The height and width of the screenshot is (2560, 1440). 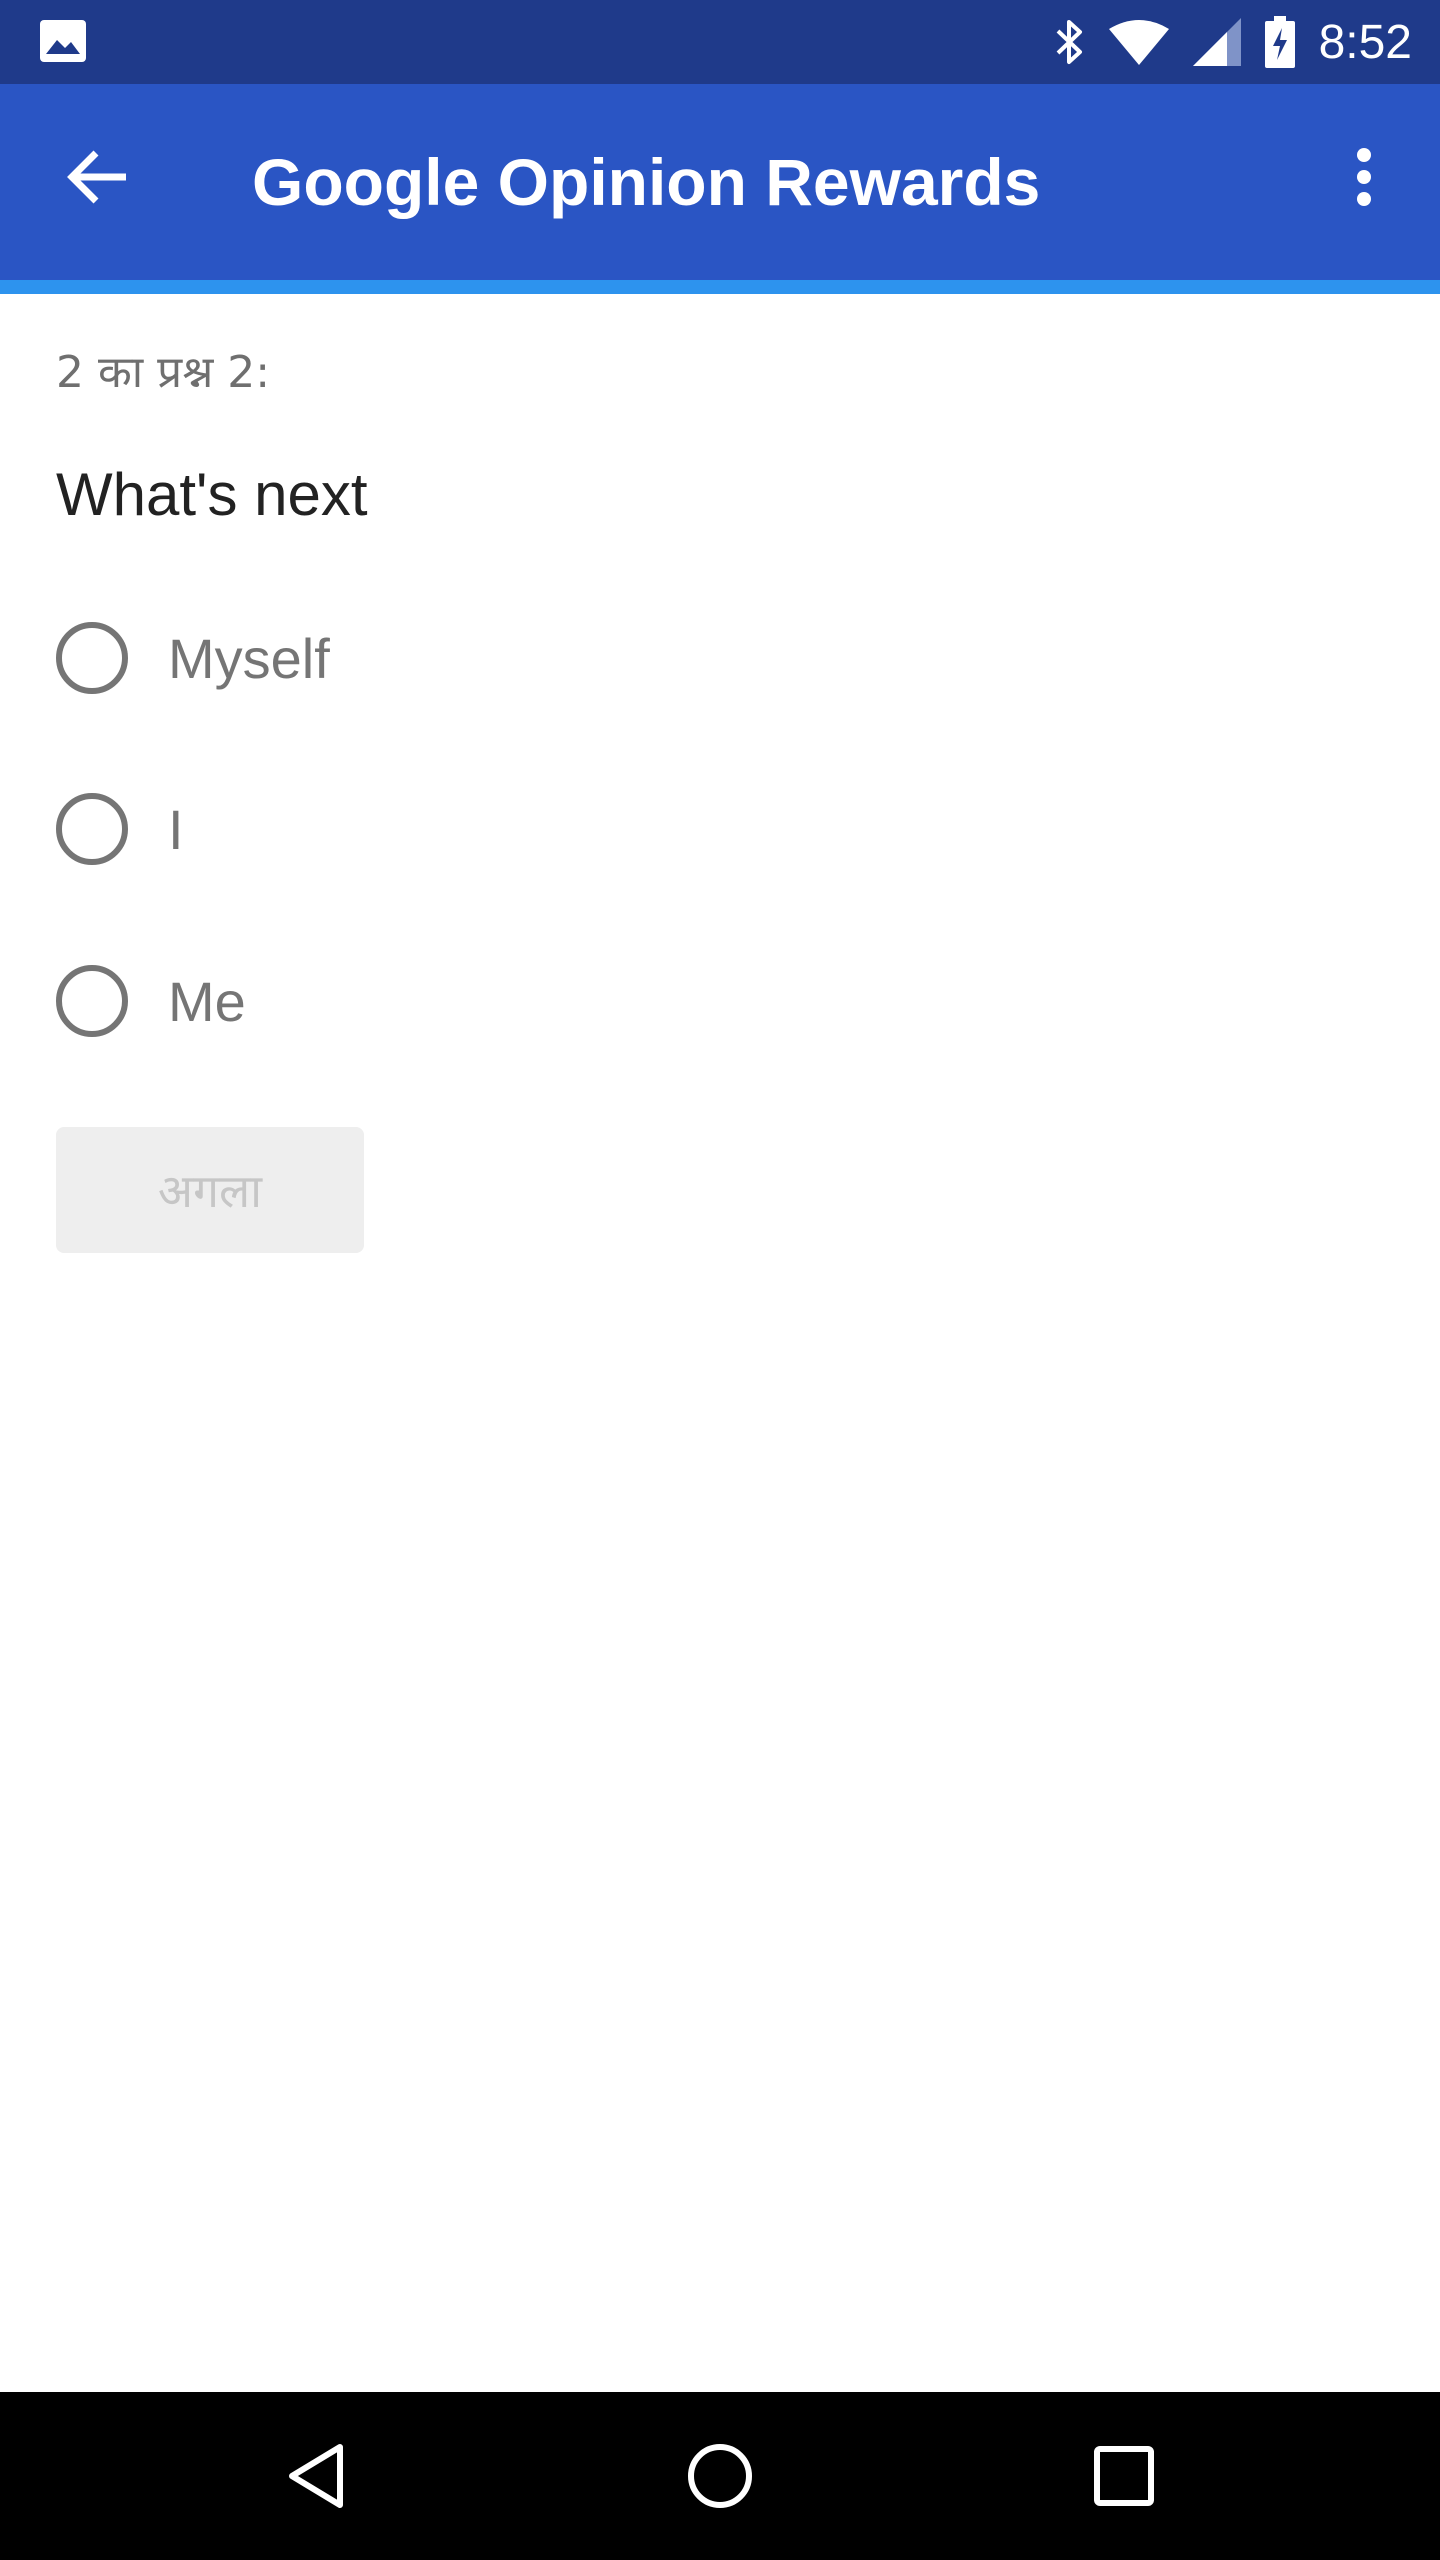 I want to click on question-counter: 2 का प्रश्न 2:, so click(x=163, y=372).